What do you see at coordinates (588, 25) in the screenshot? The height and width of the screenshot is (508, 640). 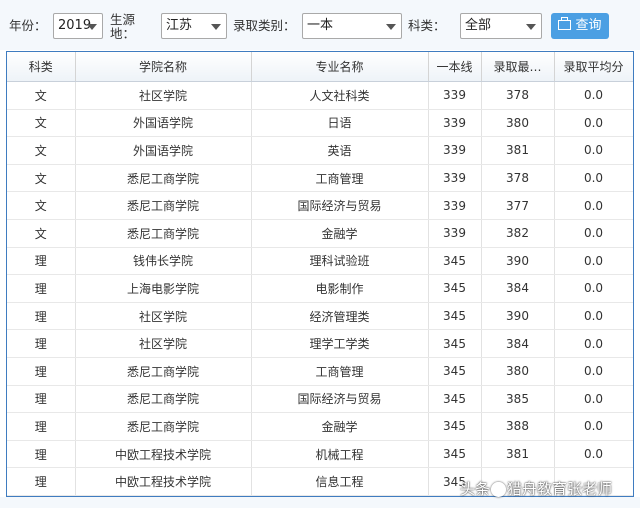 I see `query-button-label: 查询` at bounding box center [588, 25].